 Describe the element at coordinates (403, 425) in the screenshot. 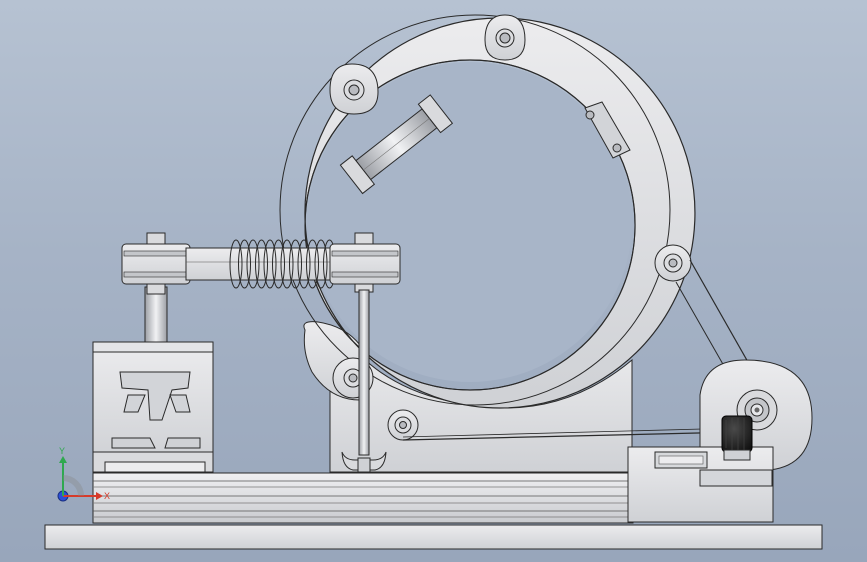

I see `ring-bottom-lug` at that location.